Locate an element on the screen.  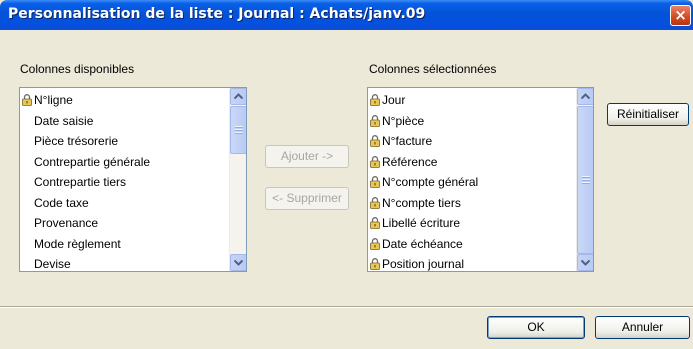
selected-list-item-label: N°compte tiers is located at coordinates (421, 202).